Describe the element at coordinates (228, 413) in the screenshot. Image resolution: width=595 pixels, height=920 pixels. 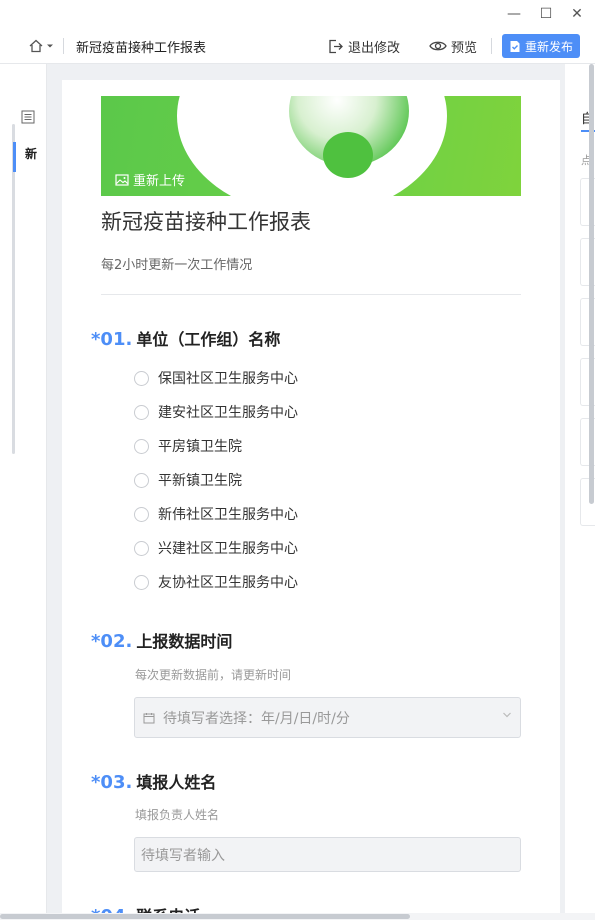
I see `option-label: 建安社区卫生服务中心` at that location.